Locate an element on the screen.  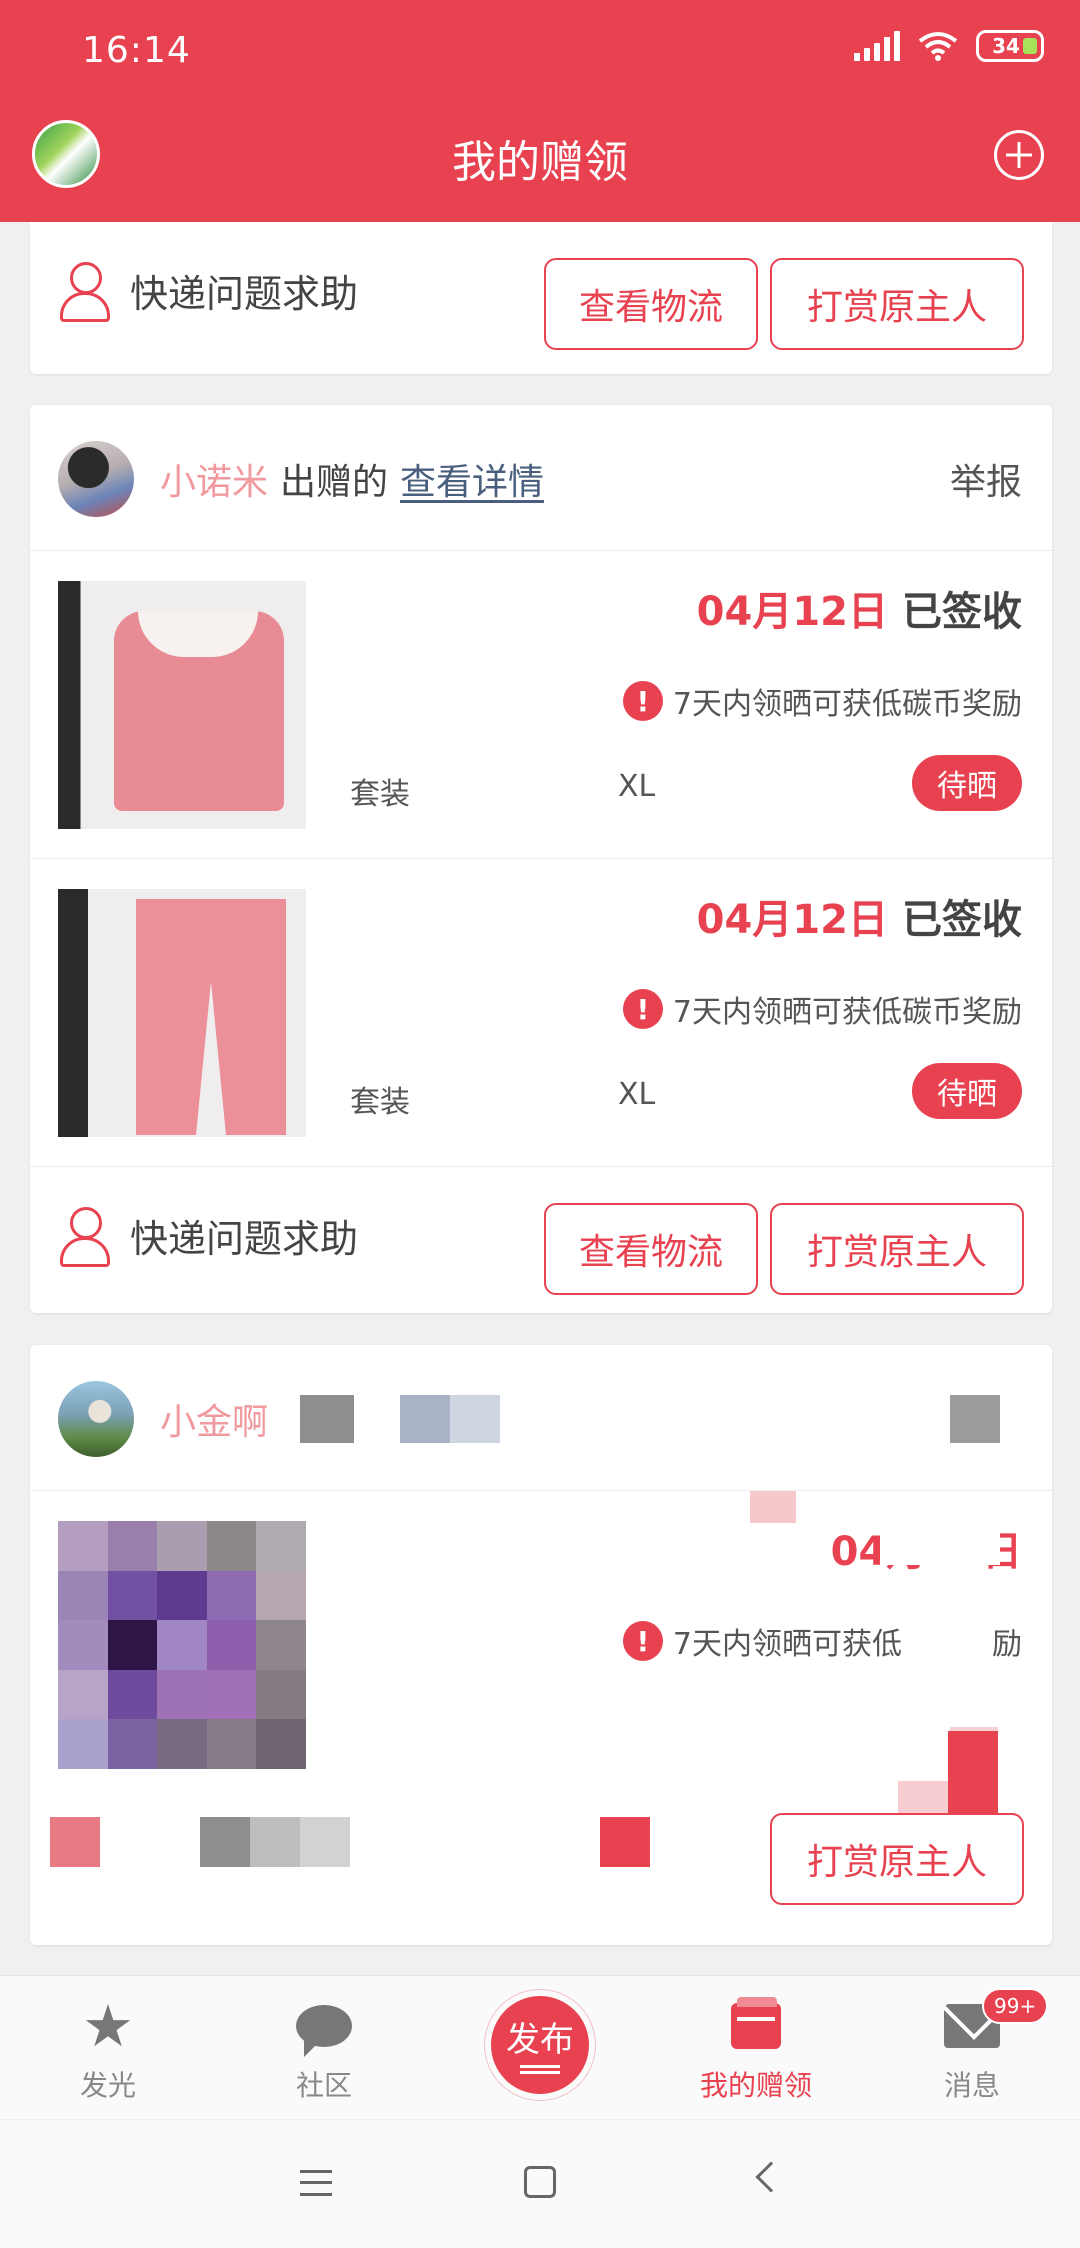
status-icons: 34 is located at coordinates (949, 46).